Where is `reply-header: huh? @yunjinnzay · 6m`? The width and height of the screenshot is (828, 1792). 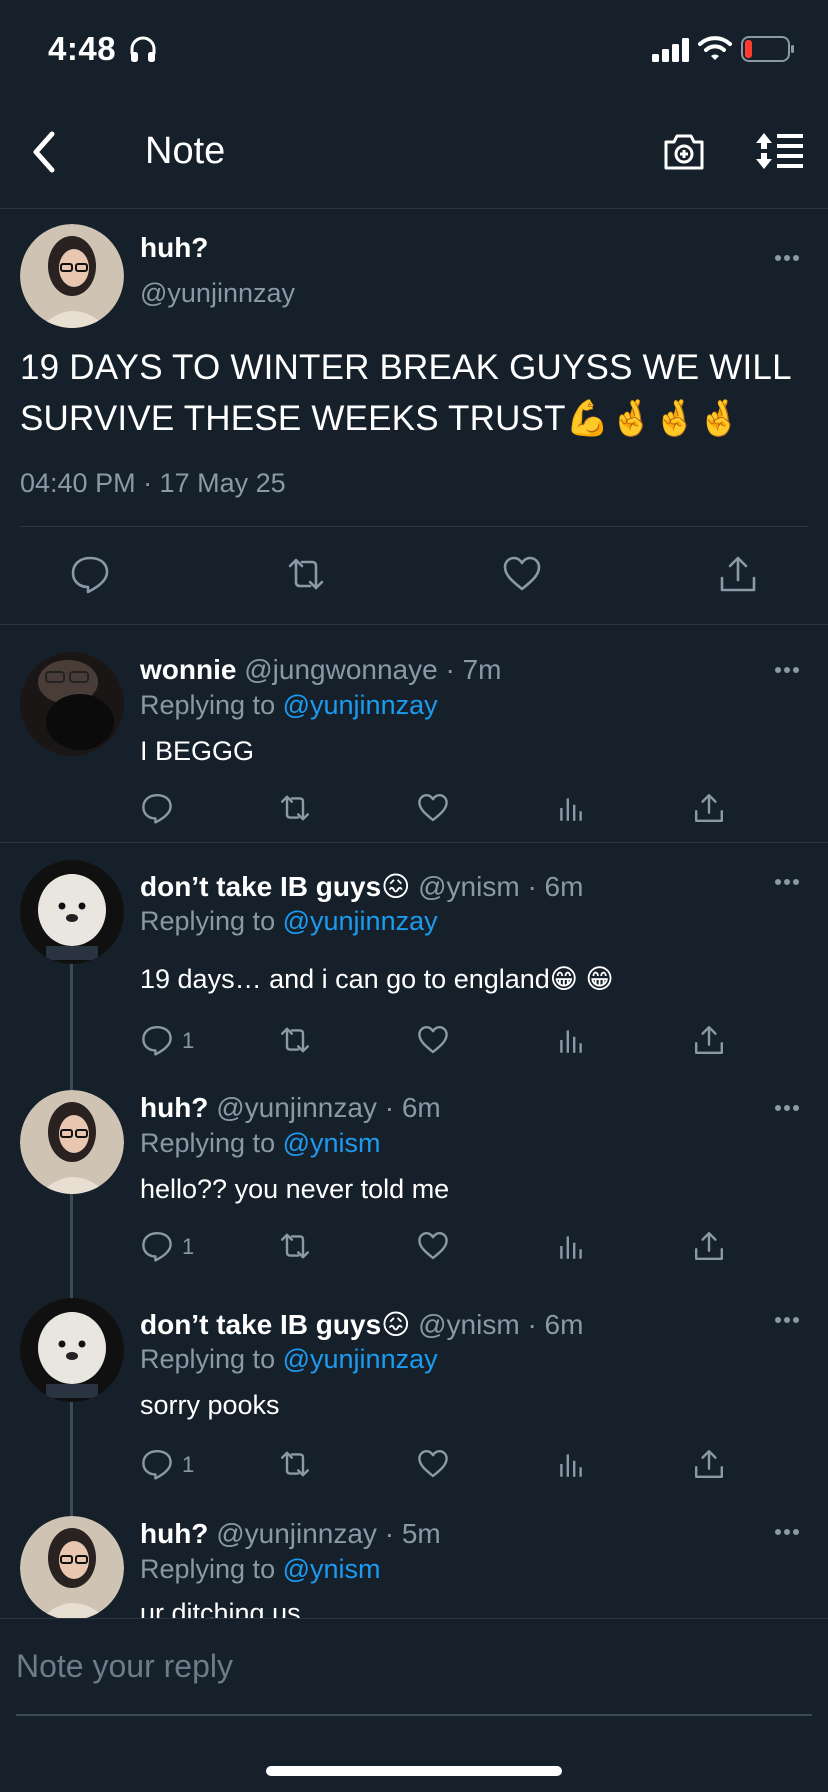 reply-header: huh? @yunjinnzay · 6m is located at coordinates (290, 1108).